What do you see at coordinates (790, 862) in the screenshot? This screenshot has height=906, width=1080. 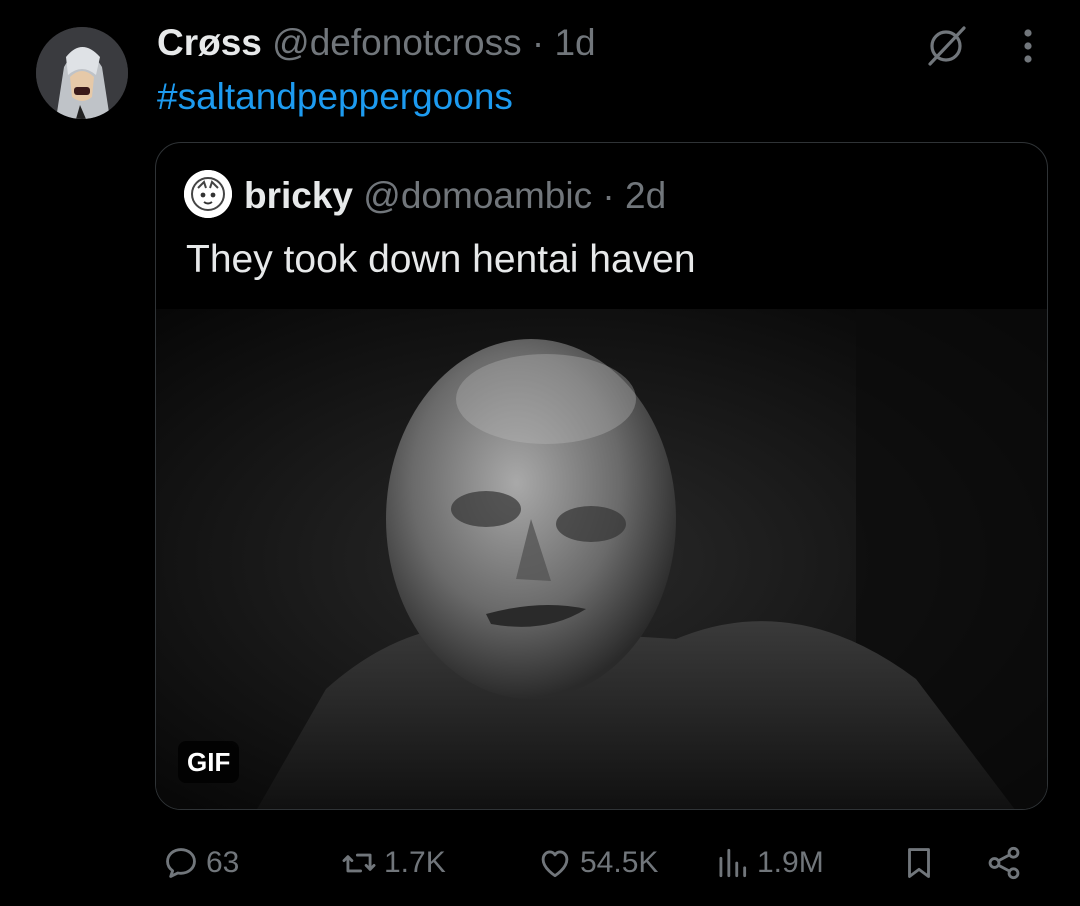 I see `views-count: 1.9M` at bounding box center [790, 862].